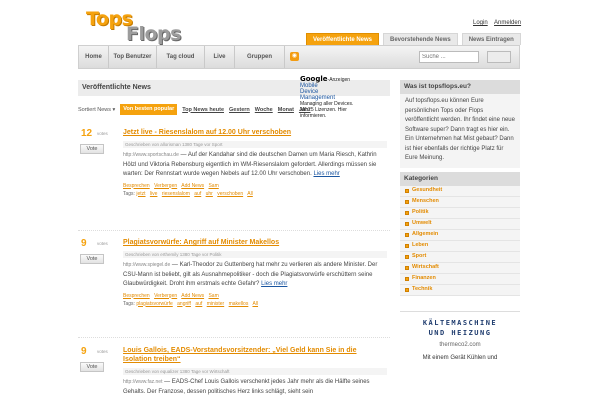  I want to click on tag-link: minister, so click(216, 304).